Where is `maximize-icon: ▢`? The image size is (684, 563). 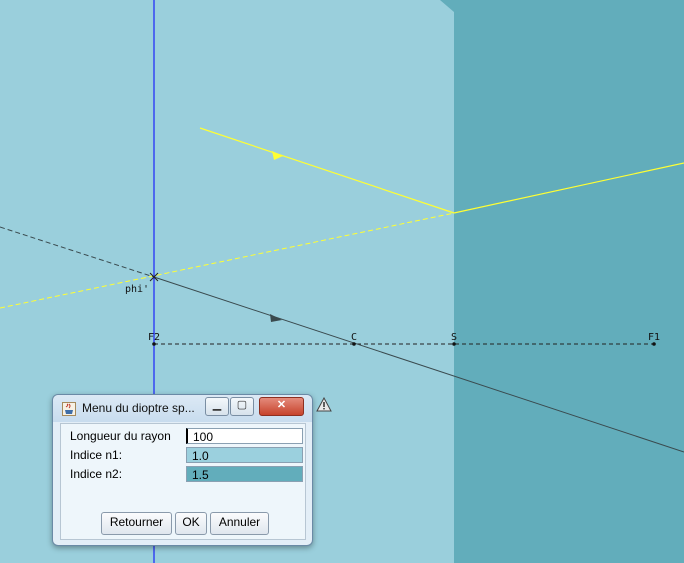 maximize-icon: ▢ is located at coordinates (242, 405).